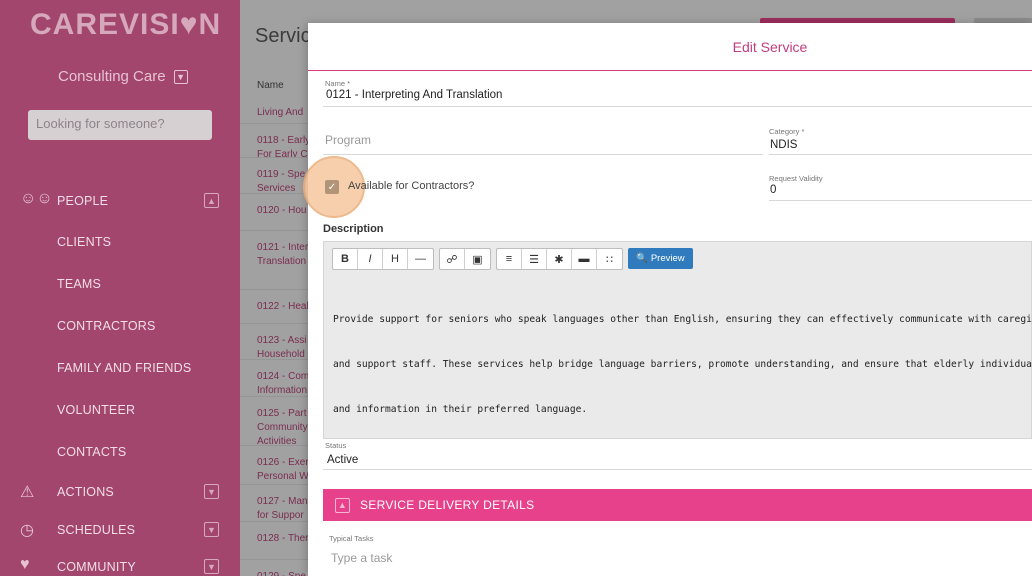 This screenshot has width=1032, height=576. What do you see at coordinates (91, 452) in the screenshot?
I see `nav-contacts: CONTACTS` at bounding box center [91, 452].